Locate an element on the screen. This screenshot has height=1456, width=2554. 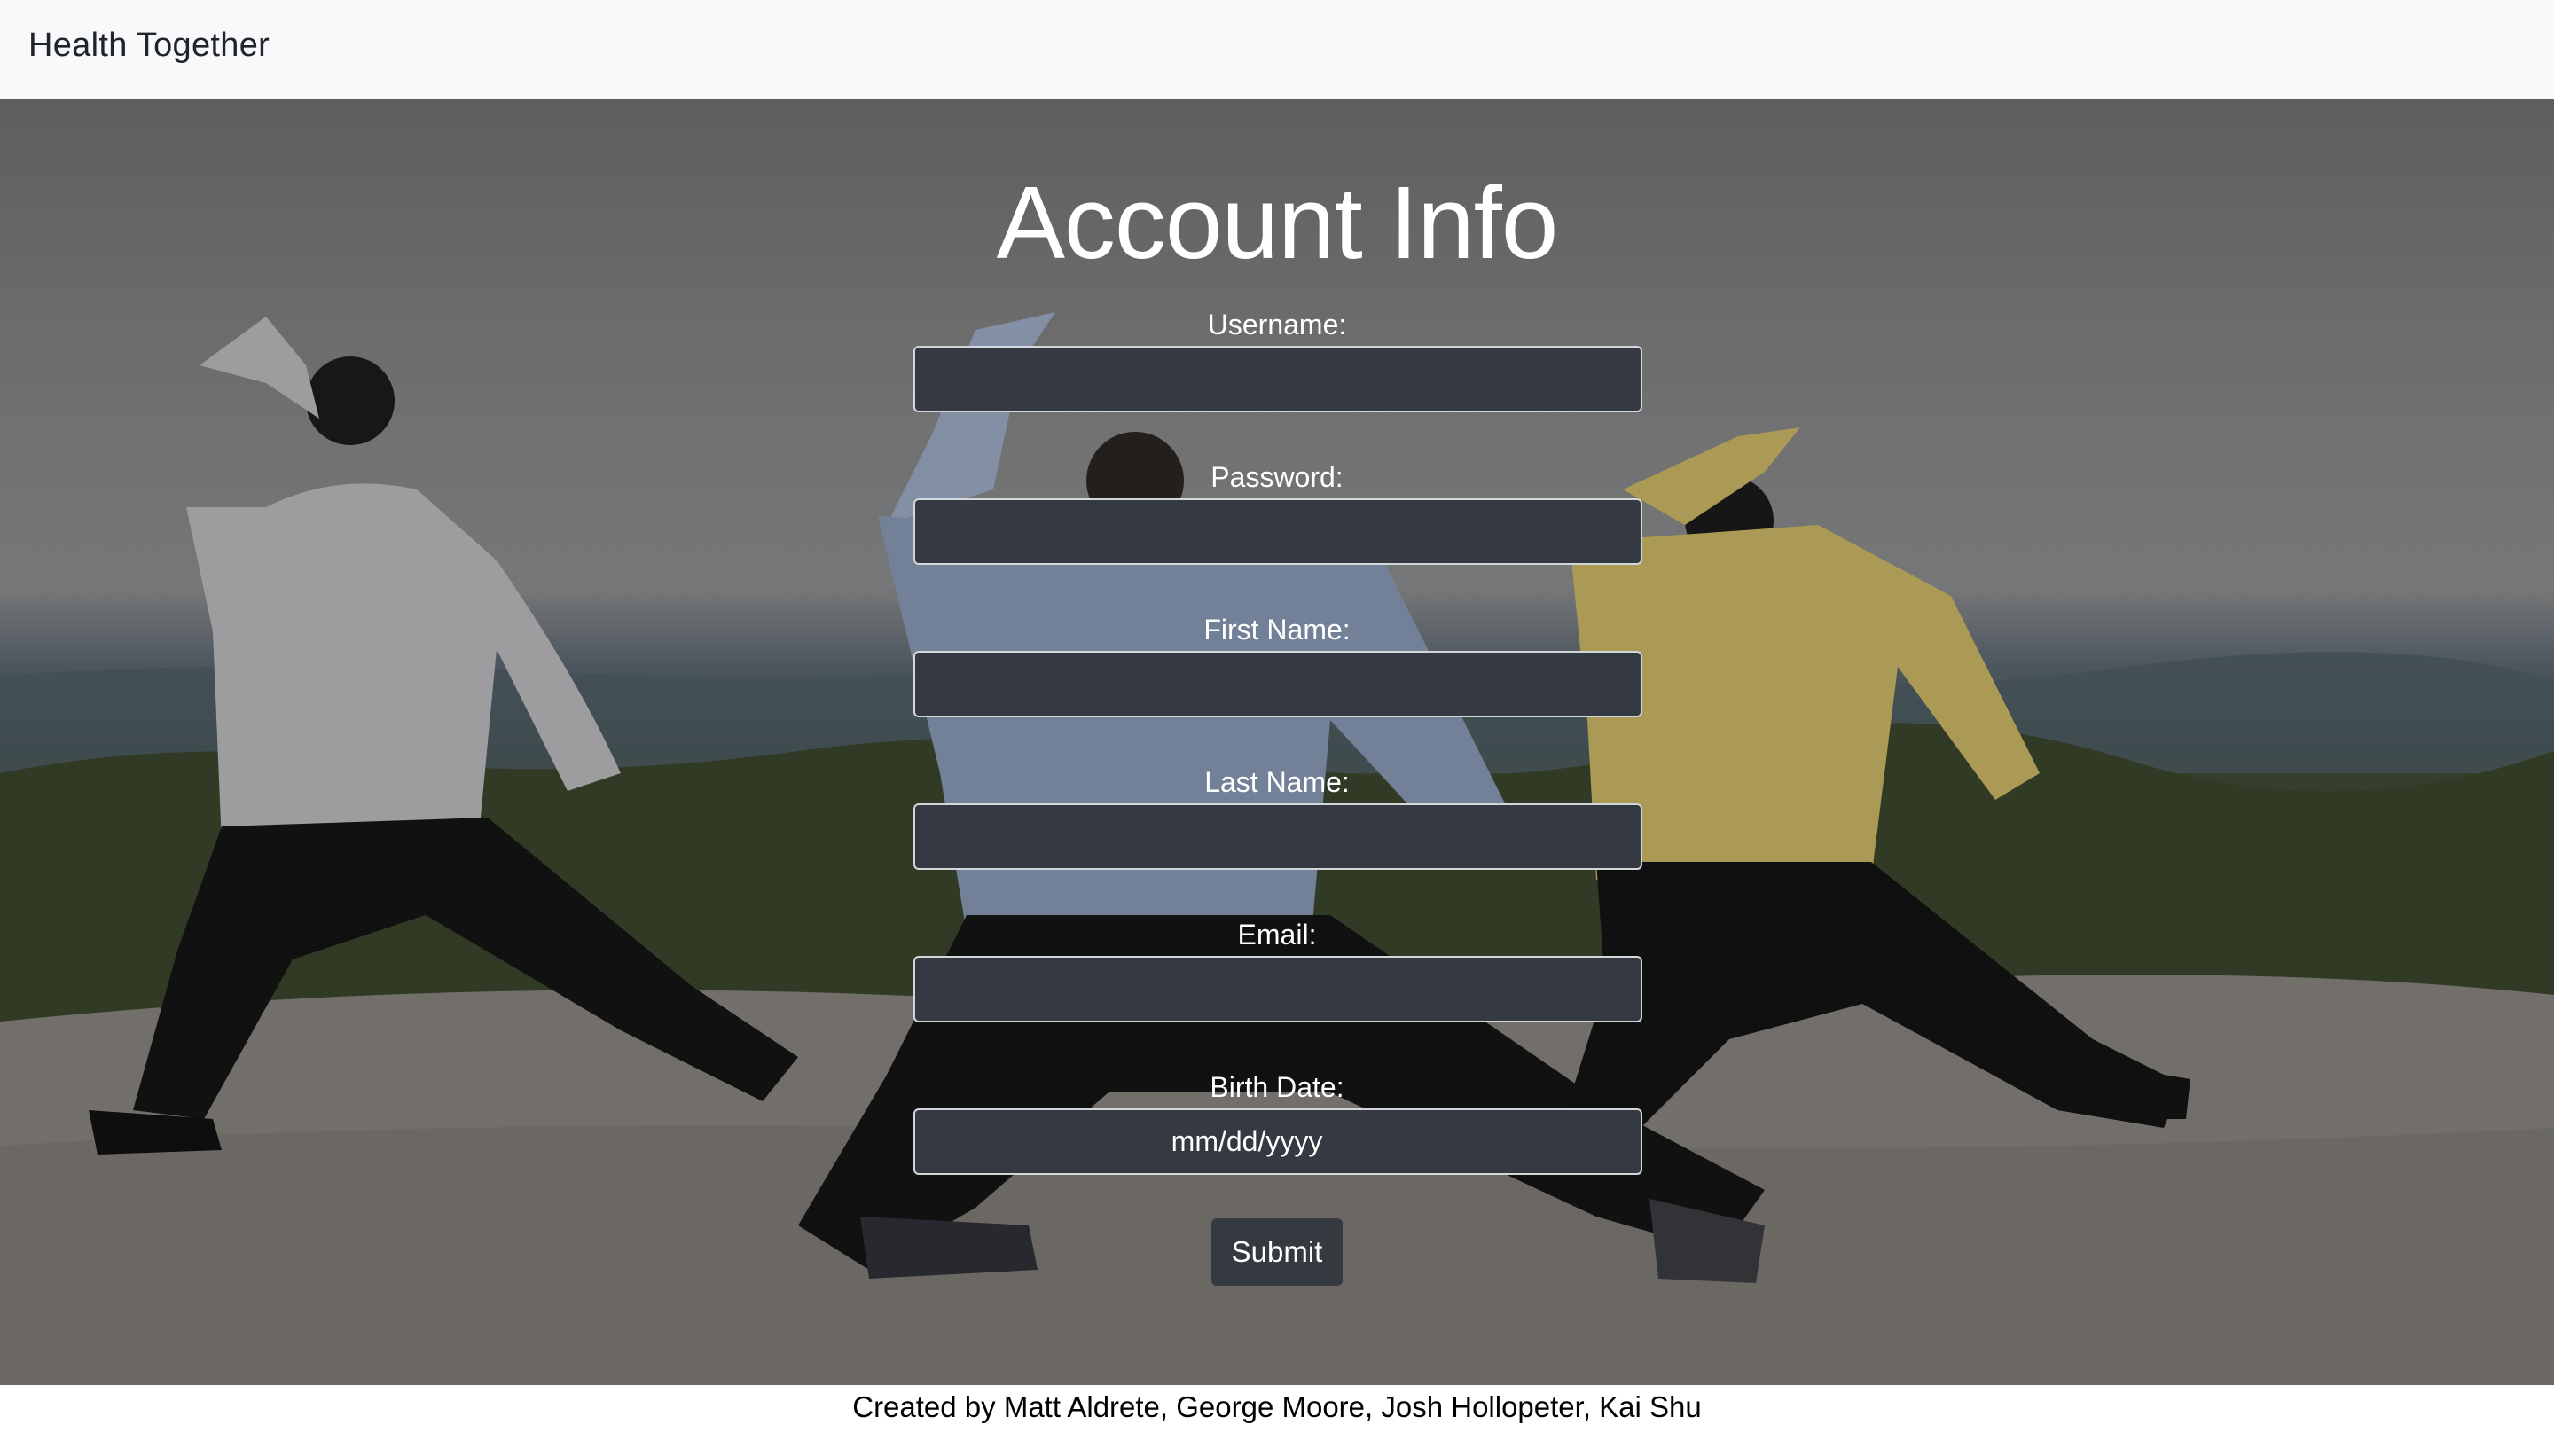
birth-date-input is located at coordinates (1277, 1141).